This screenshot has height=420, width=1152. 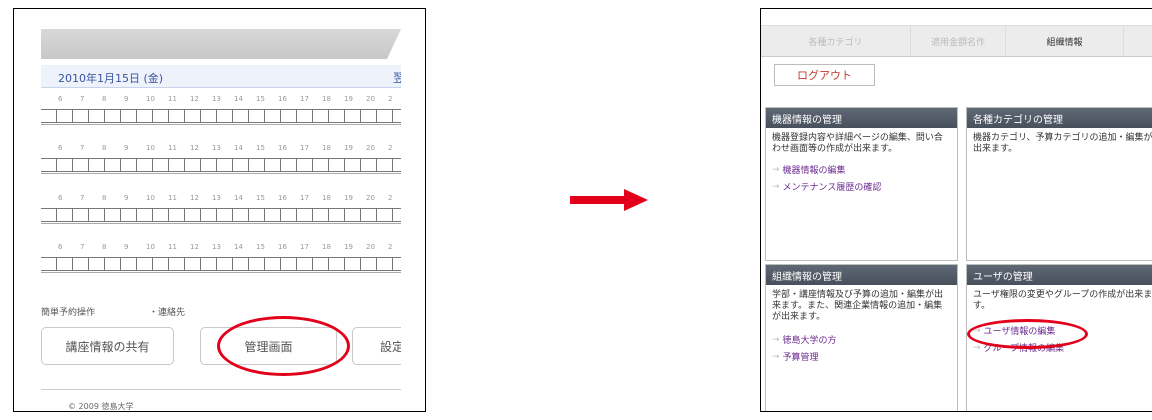 What do you see at coordinates (1027, 334) in the screenshot?
I see `highlight-circle` at bounding box center [1027, 334].